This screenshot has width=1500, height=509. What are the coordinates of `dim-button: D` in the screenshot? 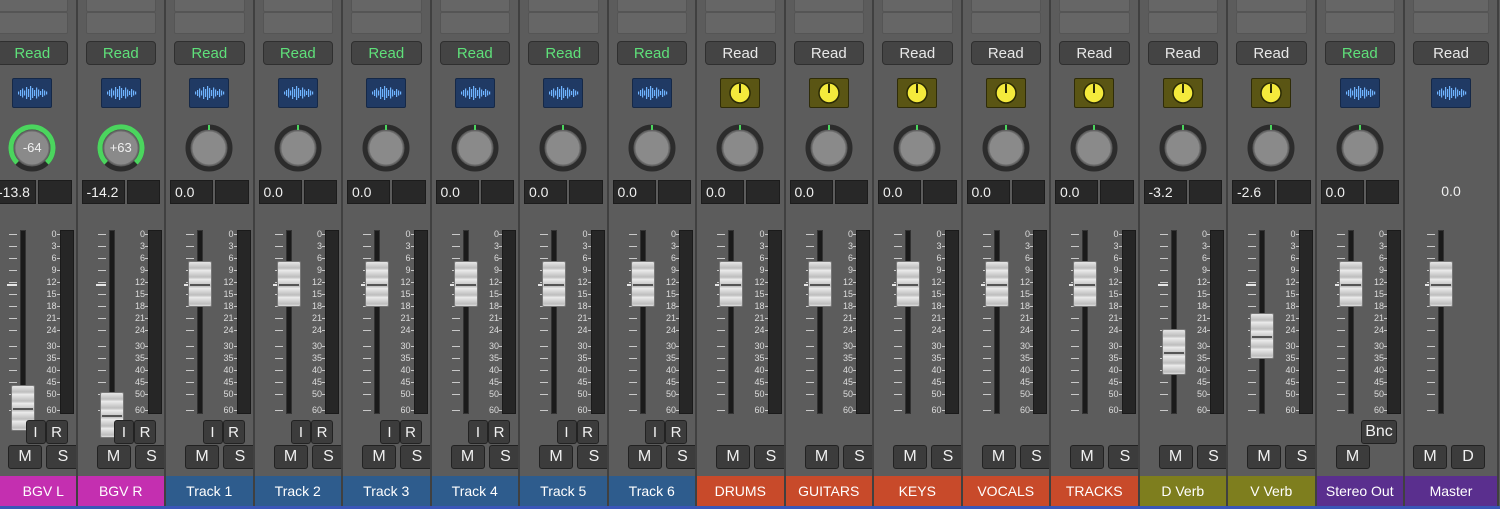 It's located at (1468, 457).